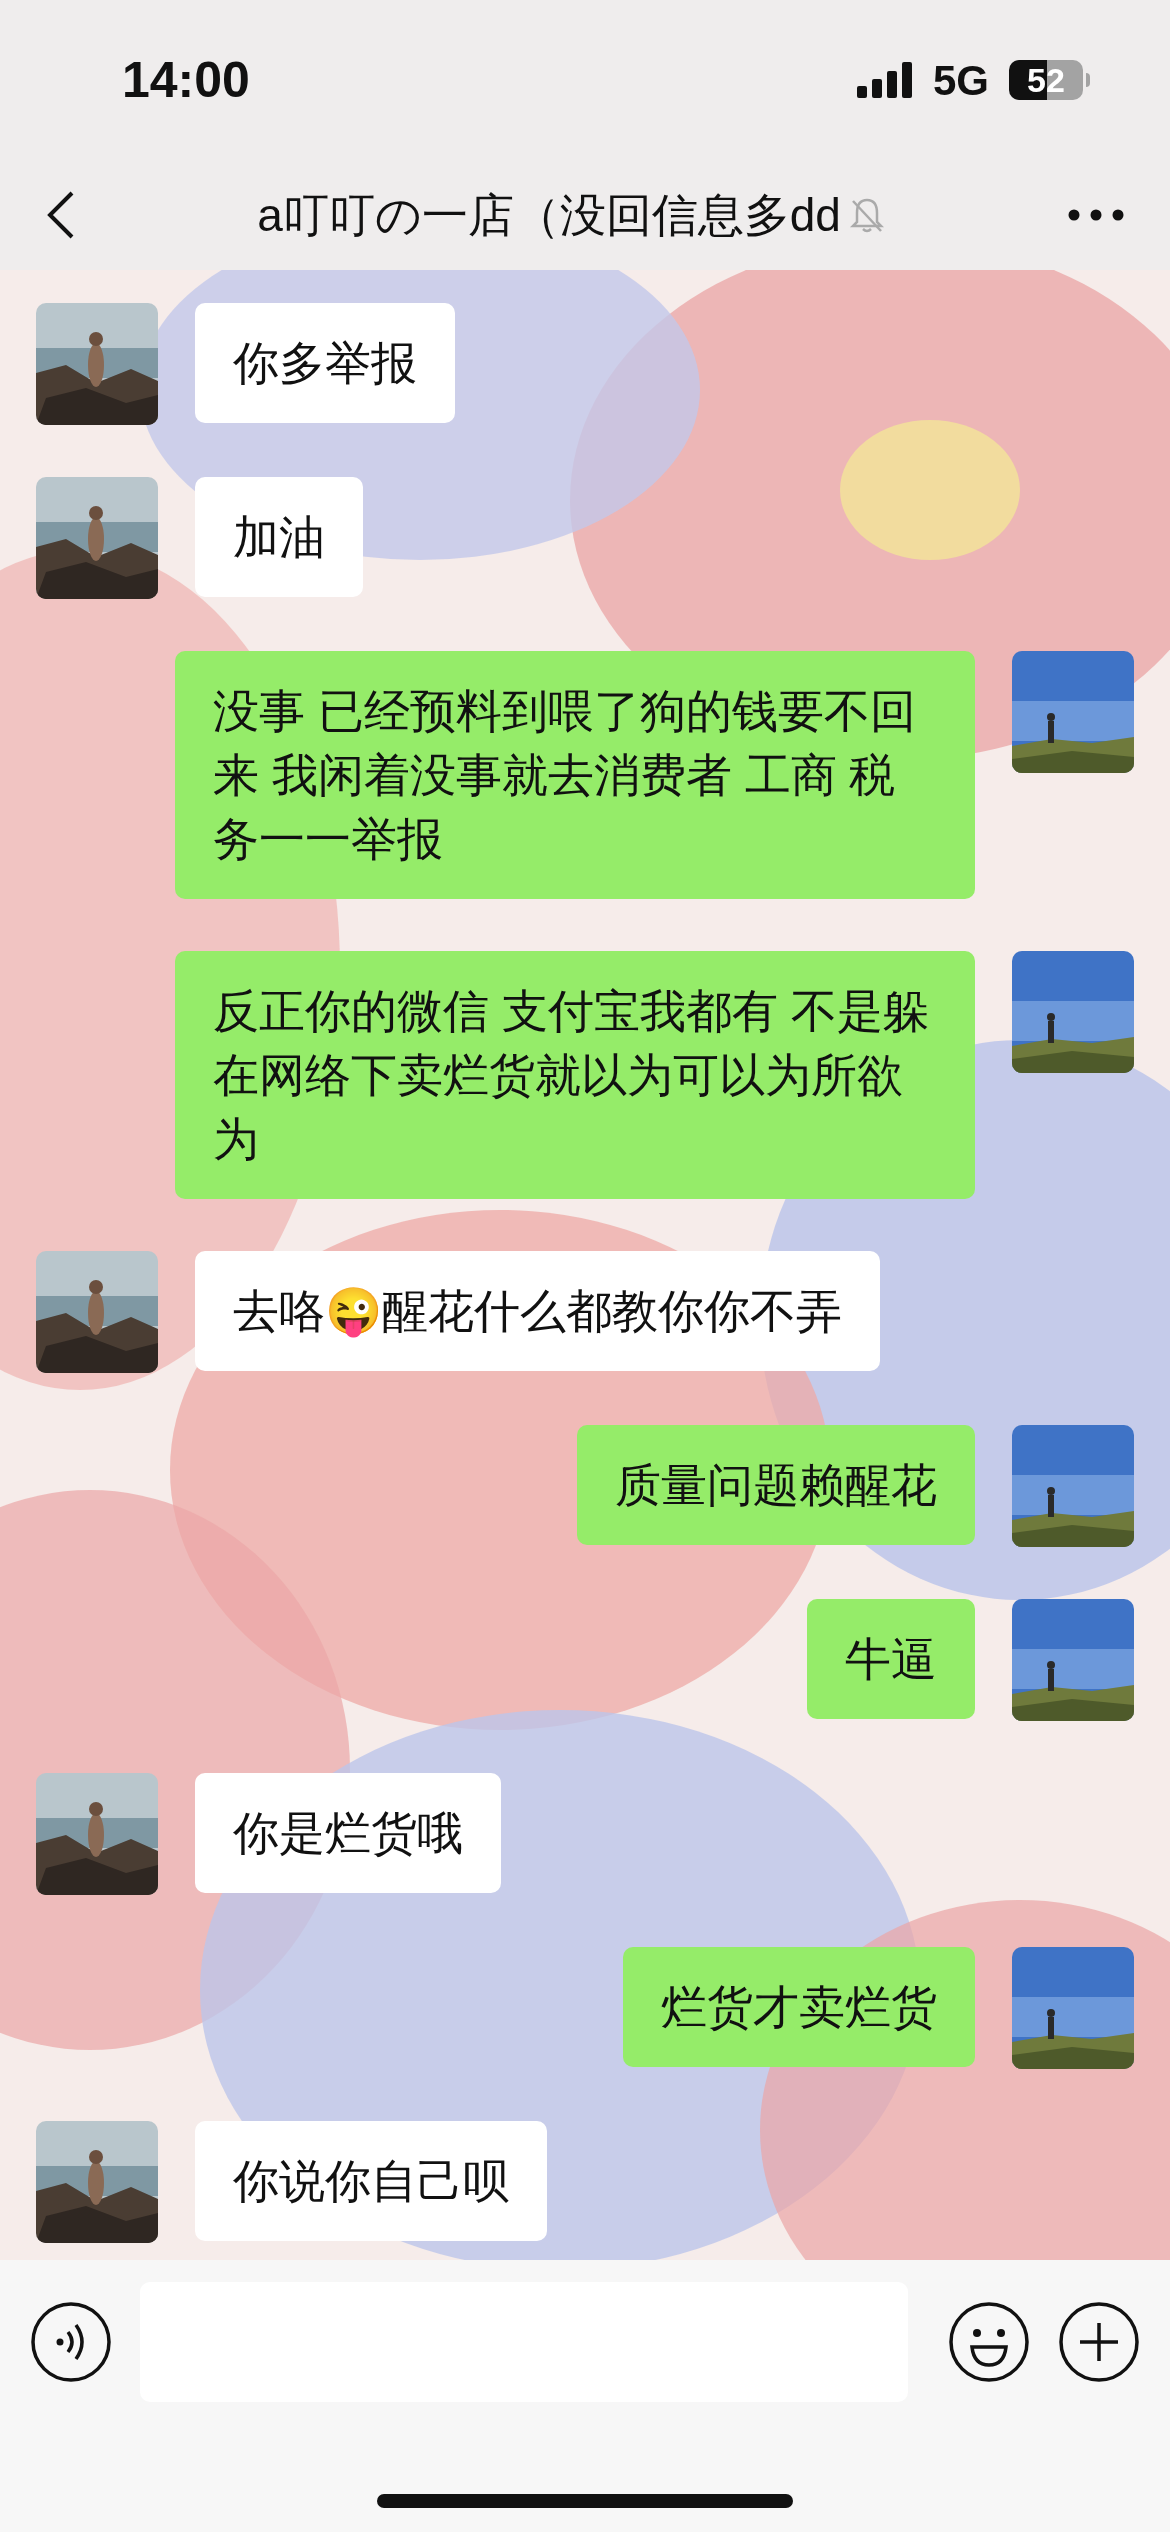 This screenshot has height=2532, width=1170. Describe the element at coordinates (186, 80) in the screenshot. I see `status-time: 14:00` at that location.